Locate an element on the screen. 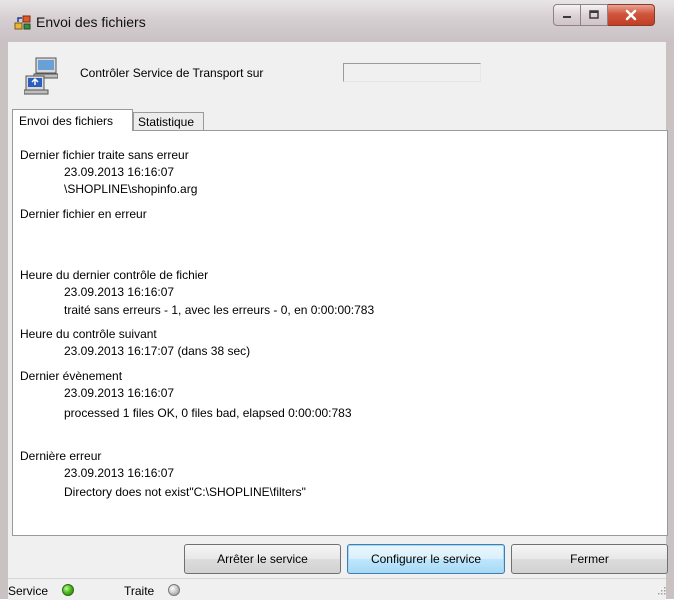  service-status-indicator-icon is located at coordinates (68, 590).